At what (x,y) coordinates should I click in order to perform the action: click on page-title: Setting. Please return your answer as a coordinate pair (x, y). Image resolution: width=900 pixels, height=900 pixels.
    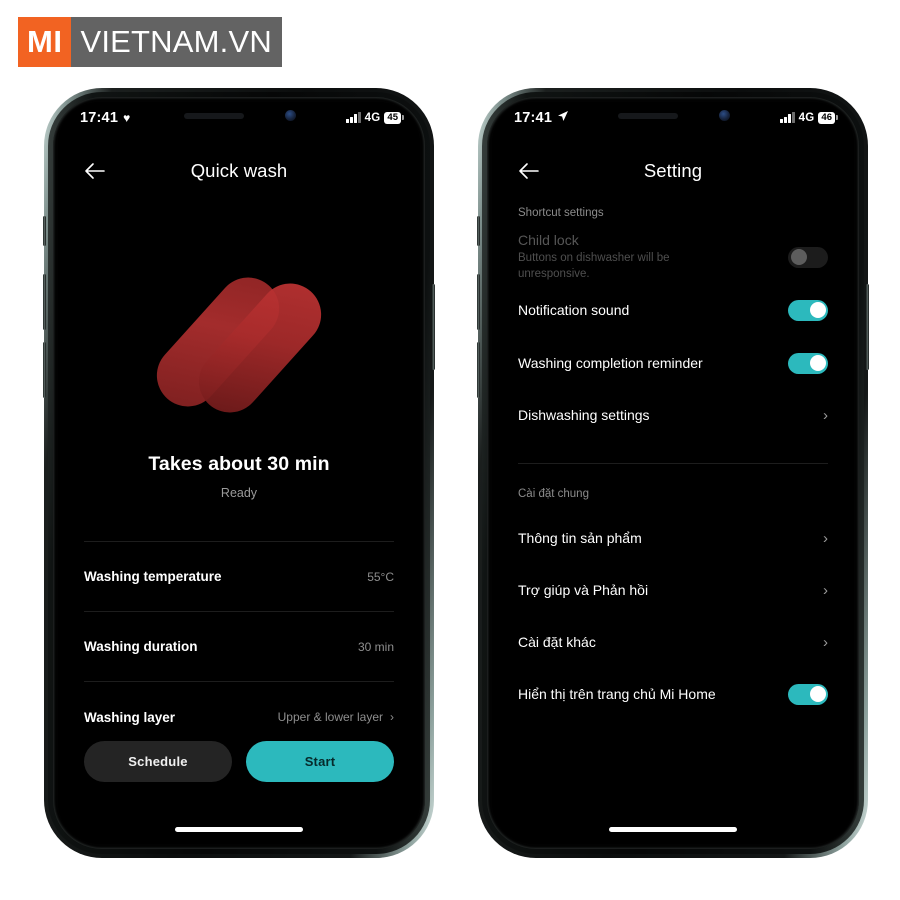
    Looking at the image, I should click on (673, 170).